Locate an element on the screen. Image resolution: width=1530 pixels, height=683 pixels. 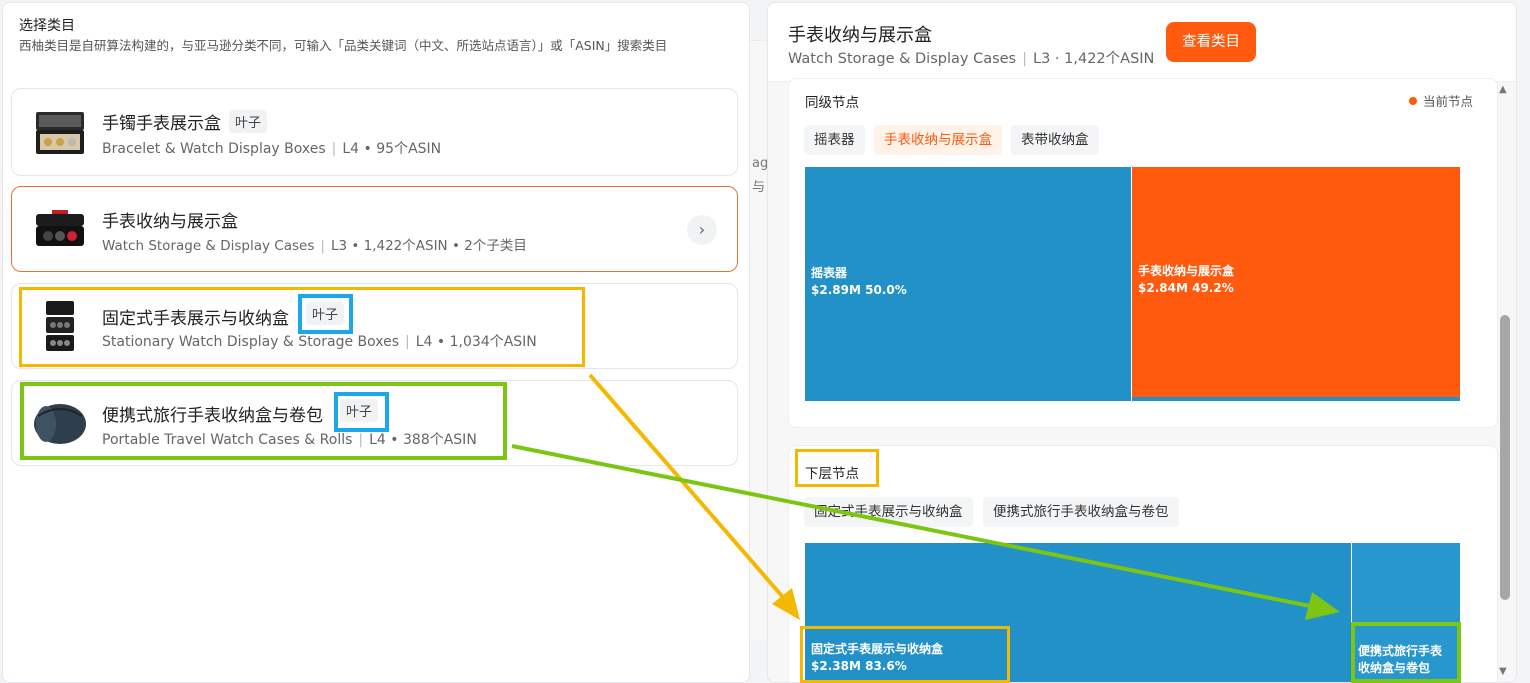
arrow-green-head is located at coordinates (1322, 606).